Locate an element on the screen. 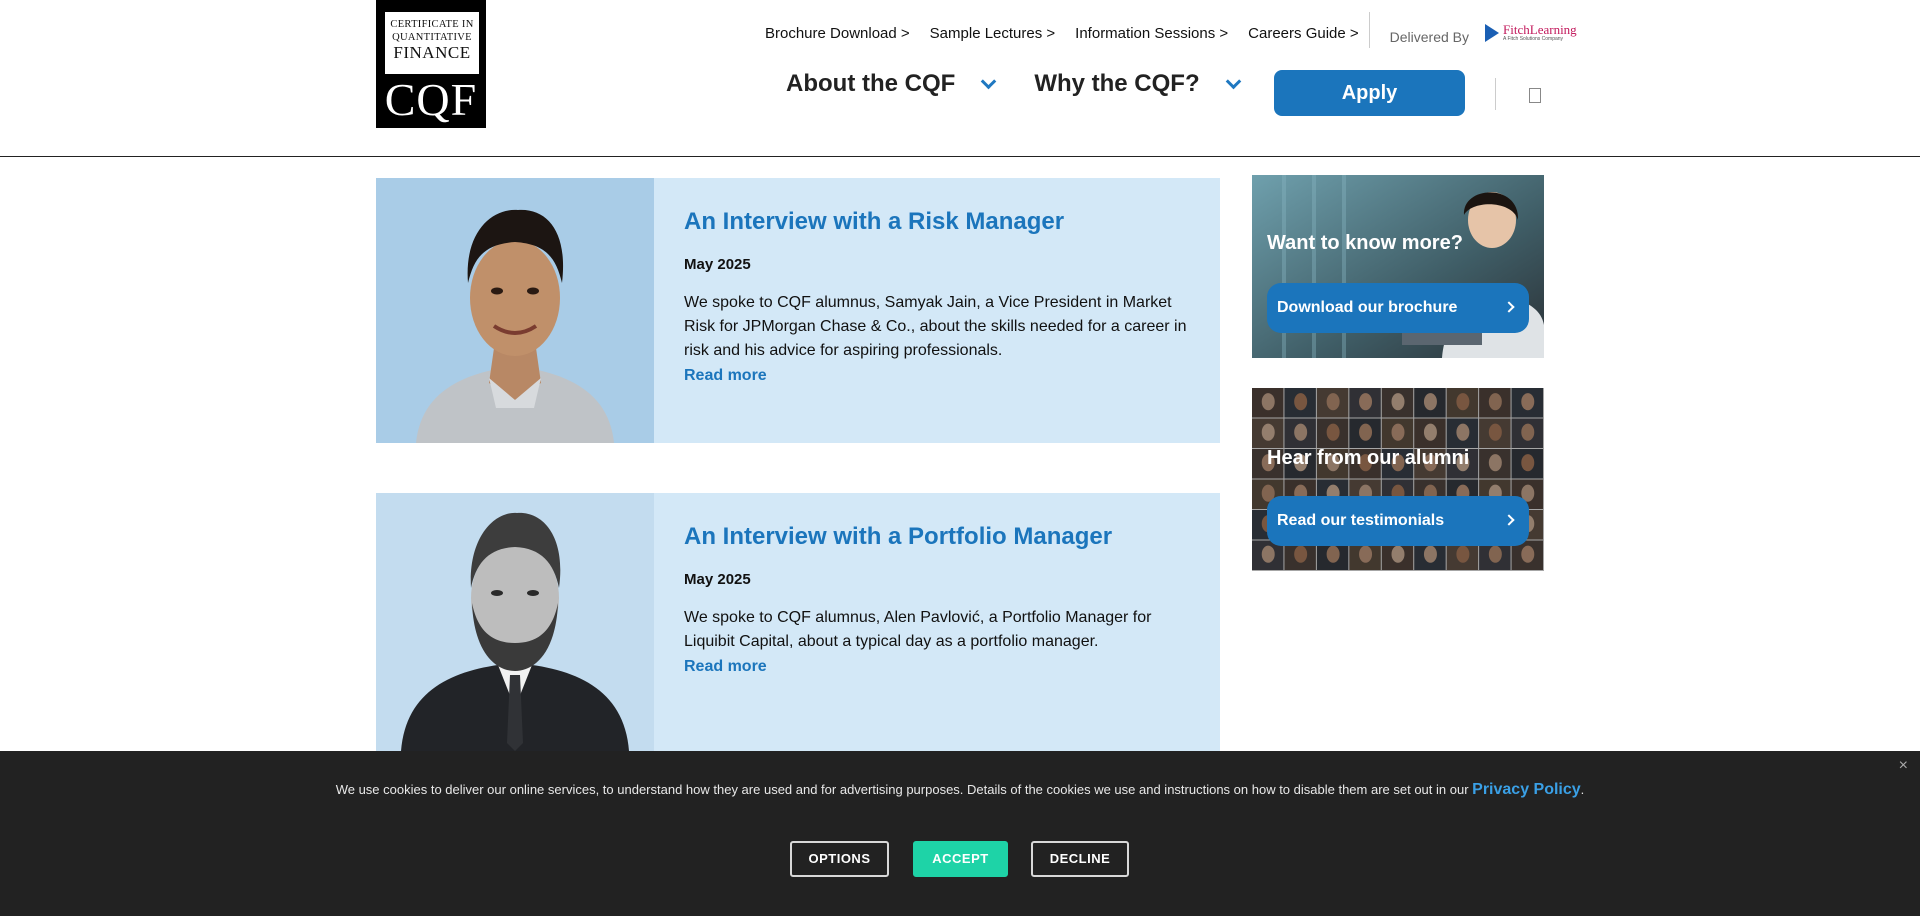 The image size is (1920, 916). search-icon is located at coordinates (1535, 95).